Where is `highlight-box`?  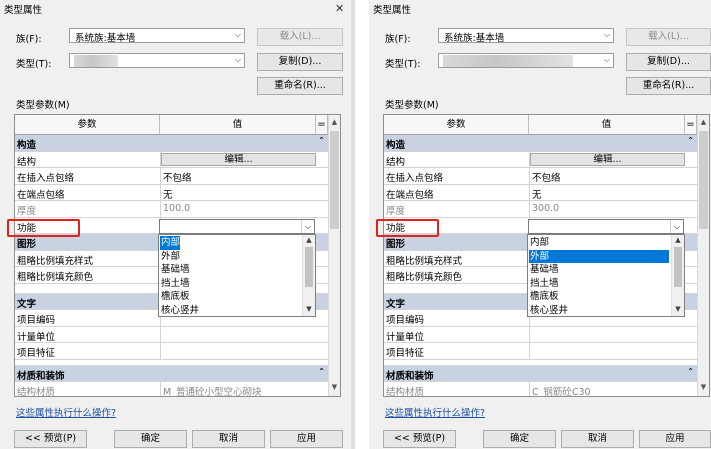
highlight-box is located at coordinates (407, 228).